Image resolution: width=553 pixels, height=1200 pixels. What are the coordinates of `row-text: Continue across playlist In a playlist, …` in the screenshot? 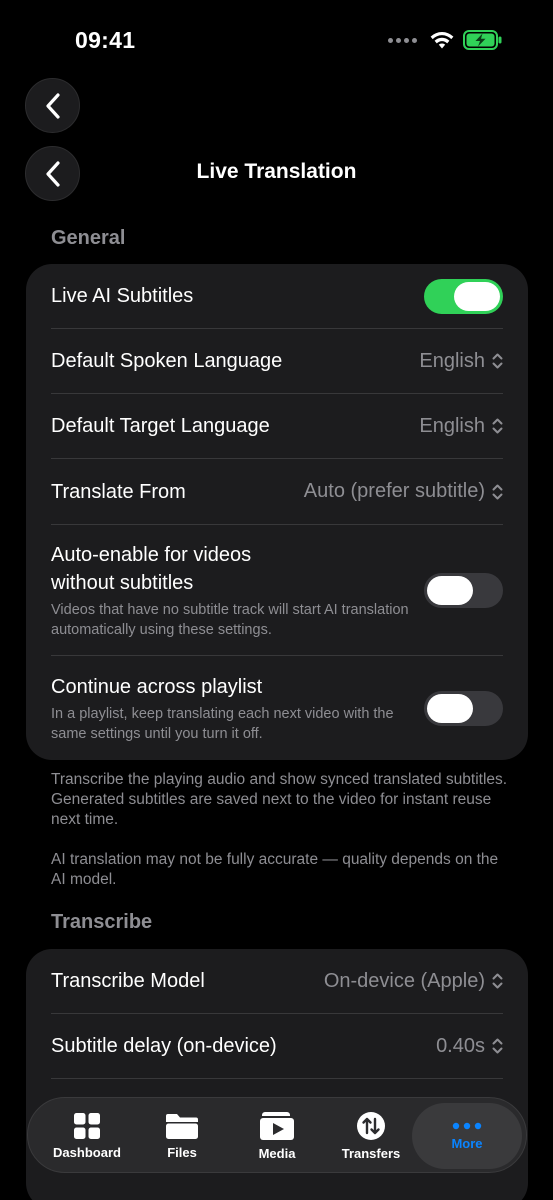 It's located at (231, 708).